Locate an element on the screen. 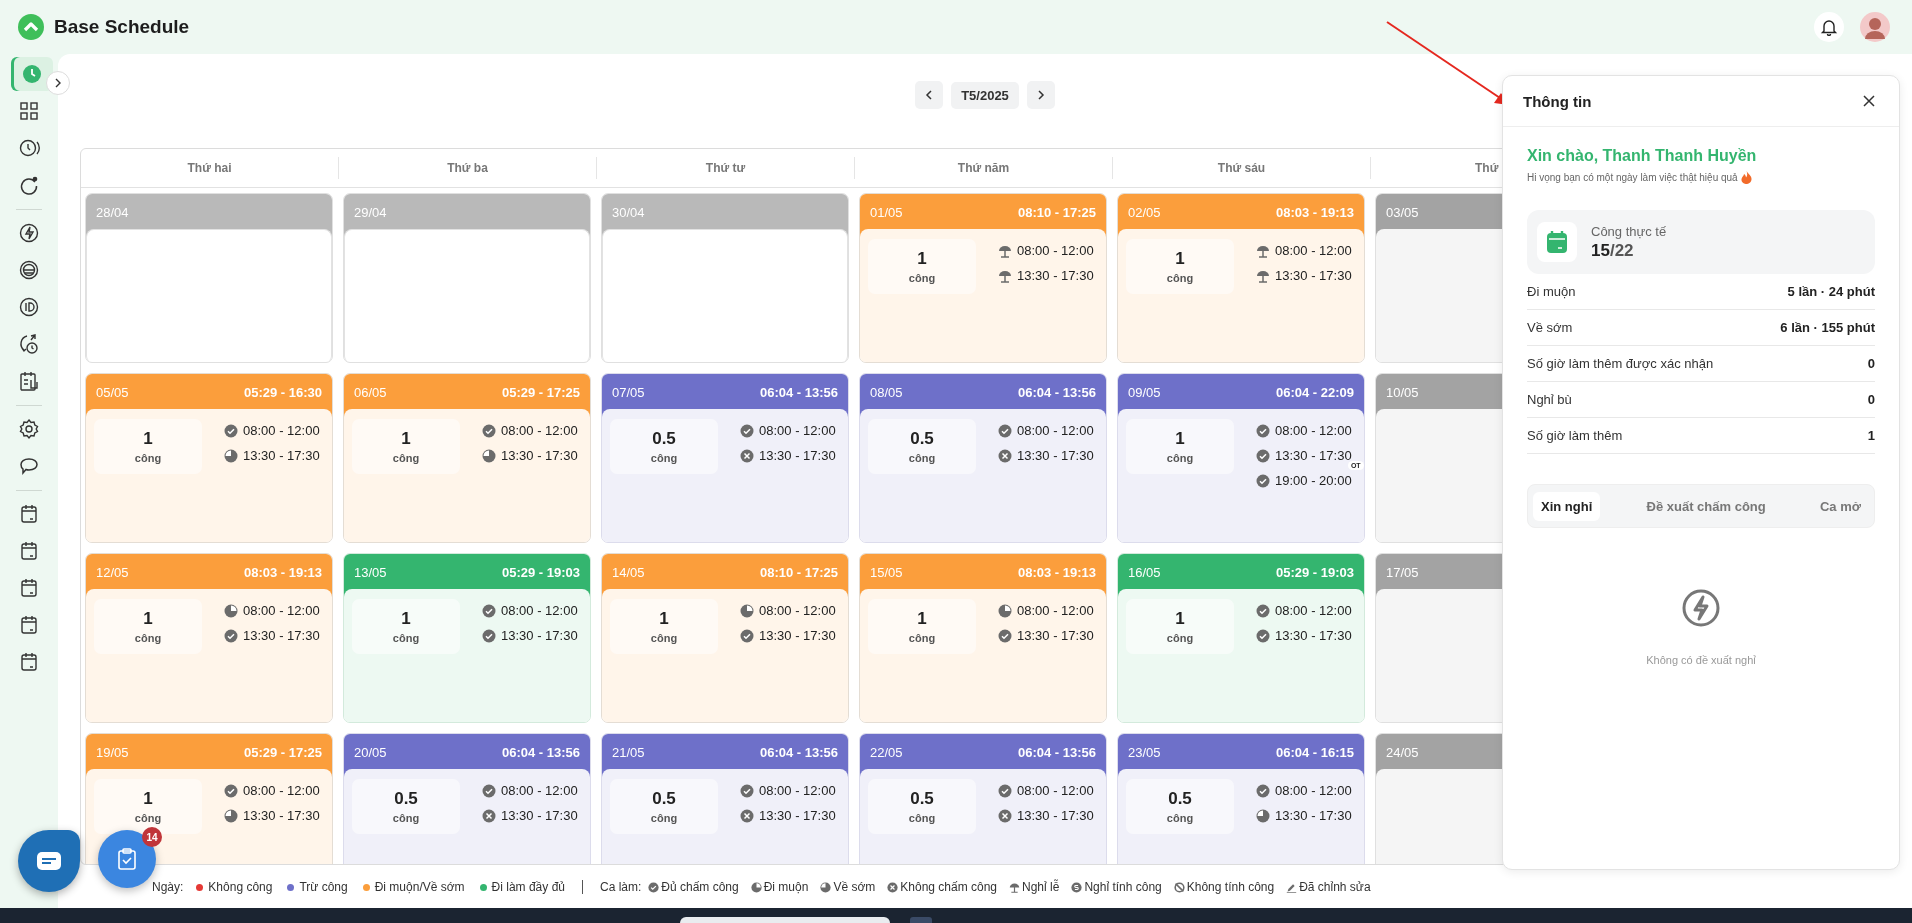  check-in-hours: 05:29 - 19:03 is located at coordinates (540, 572).